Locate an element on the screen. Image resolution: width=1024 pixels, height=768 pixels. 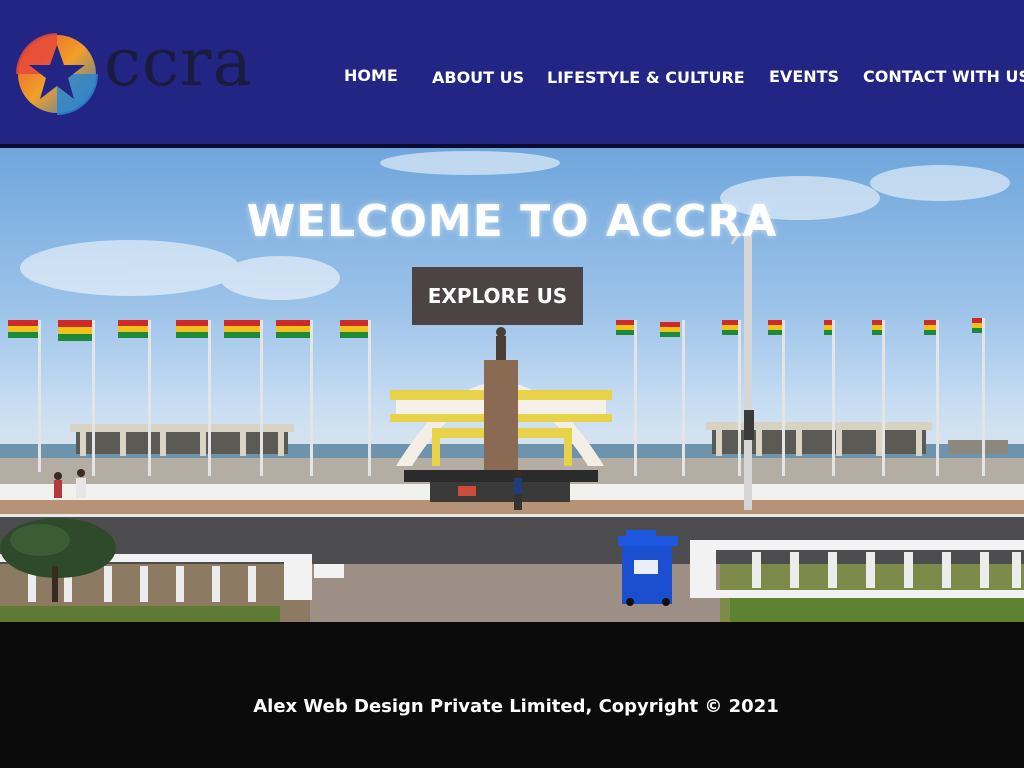
nav-home: HOME is located at coordinates (371, 75).